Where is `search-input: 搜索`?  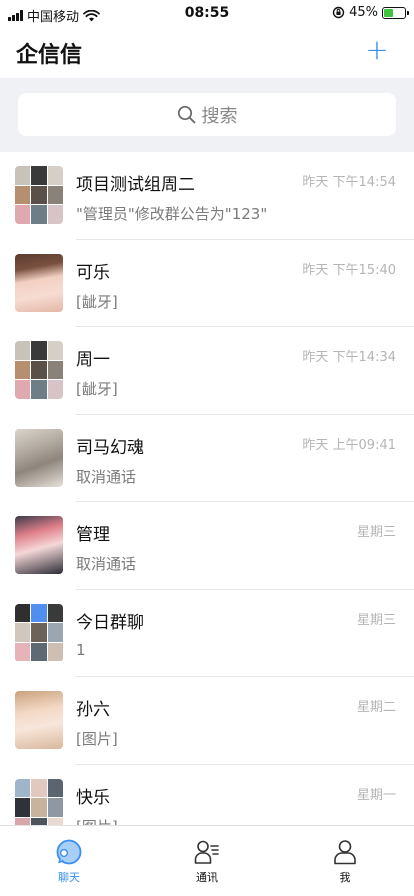
search-input: 搜索 is located at coordinates (207, 114).